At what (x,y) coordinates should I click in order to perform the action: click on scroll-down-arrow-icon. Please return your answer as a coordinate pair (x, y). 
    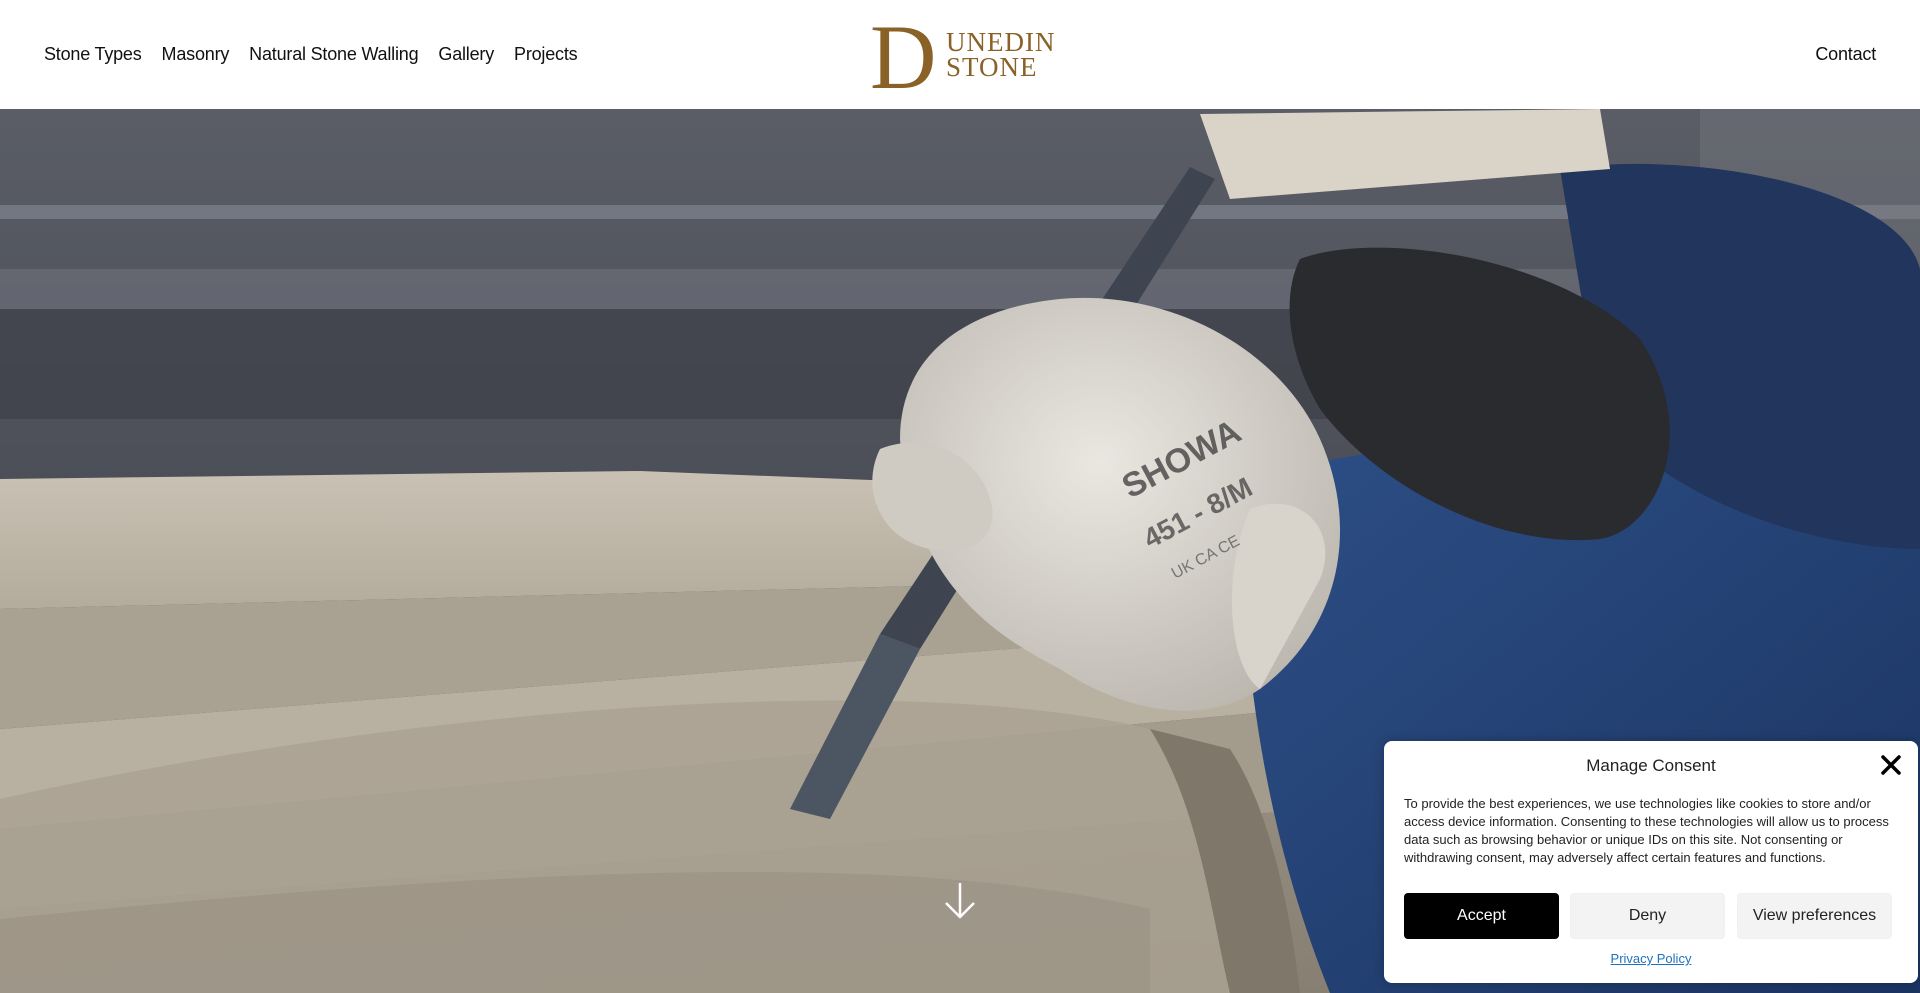
    Looking at the image, I should click on (960, 901).